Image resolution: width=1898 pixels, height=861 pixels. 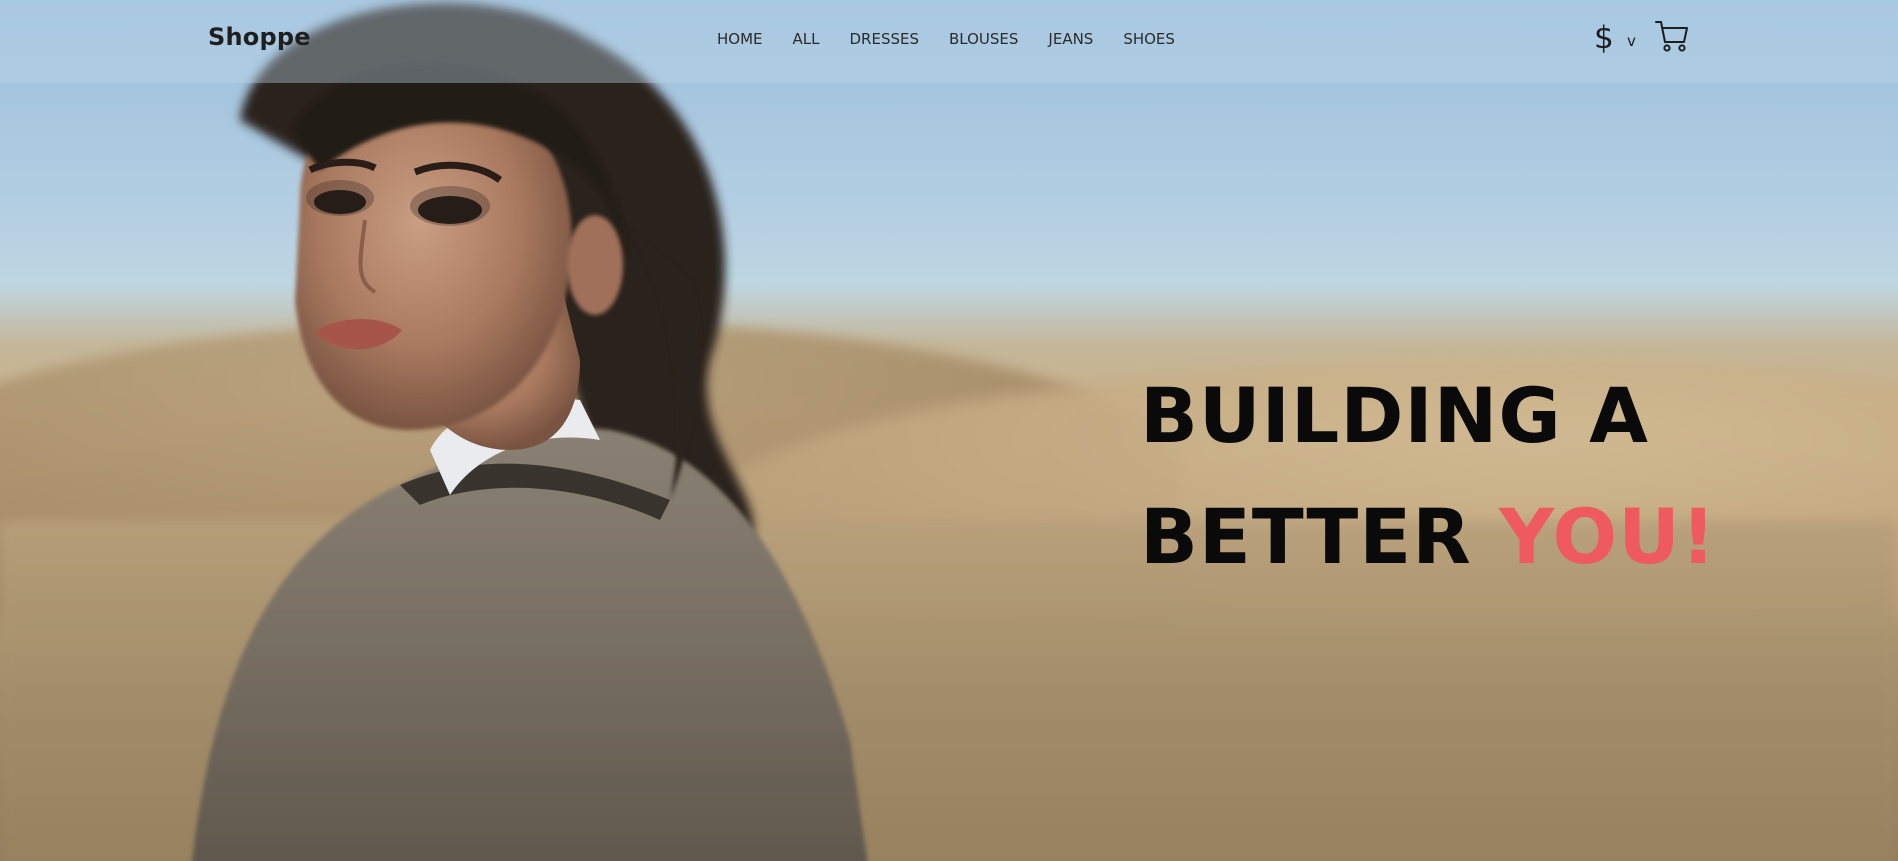 What do you see at coordinates (1604, 38) in the screenshot?
I see `currency-selector: $` at bounding box center [1604, 38].